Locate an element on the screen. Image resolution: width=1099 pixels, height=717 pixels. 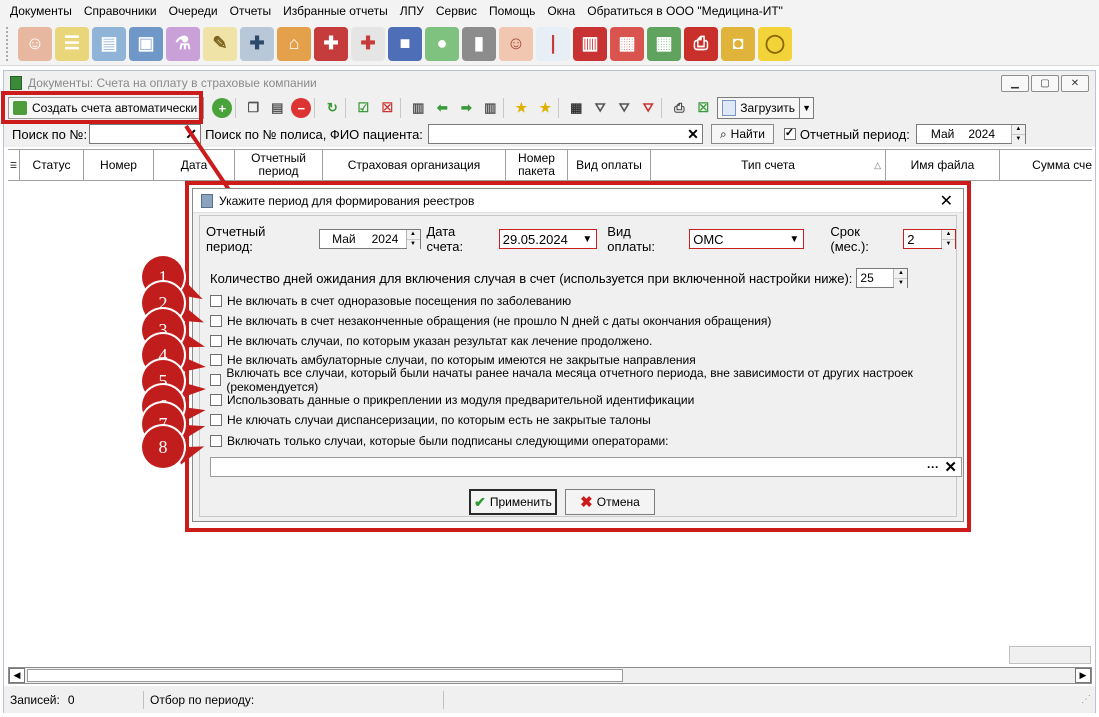
column-header: Имя файла is located at coordinates (943, 165).